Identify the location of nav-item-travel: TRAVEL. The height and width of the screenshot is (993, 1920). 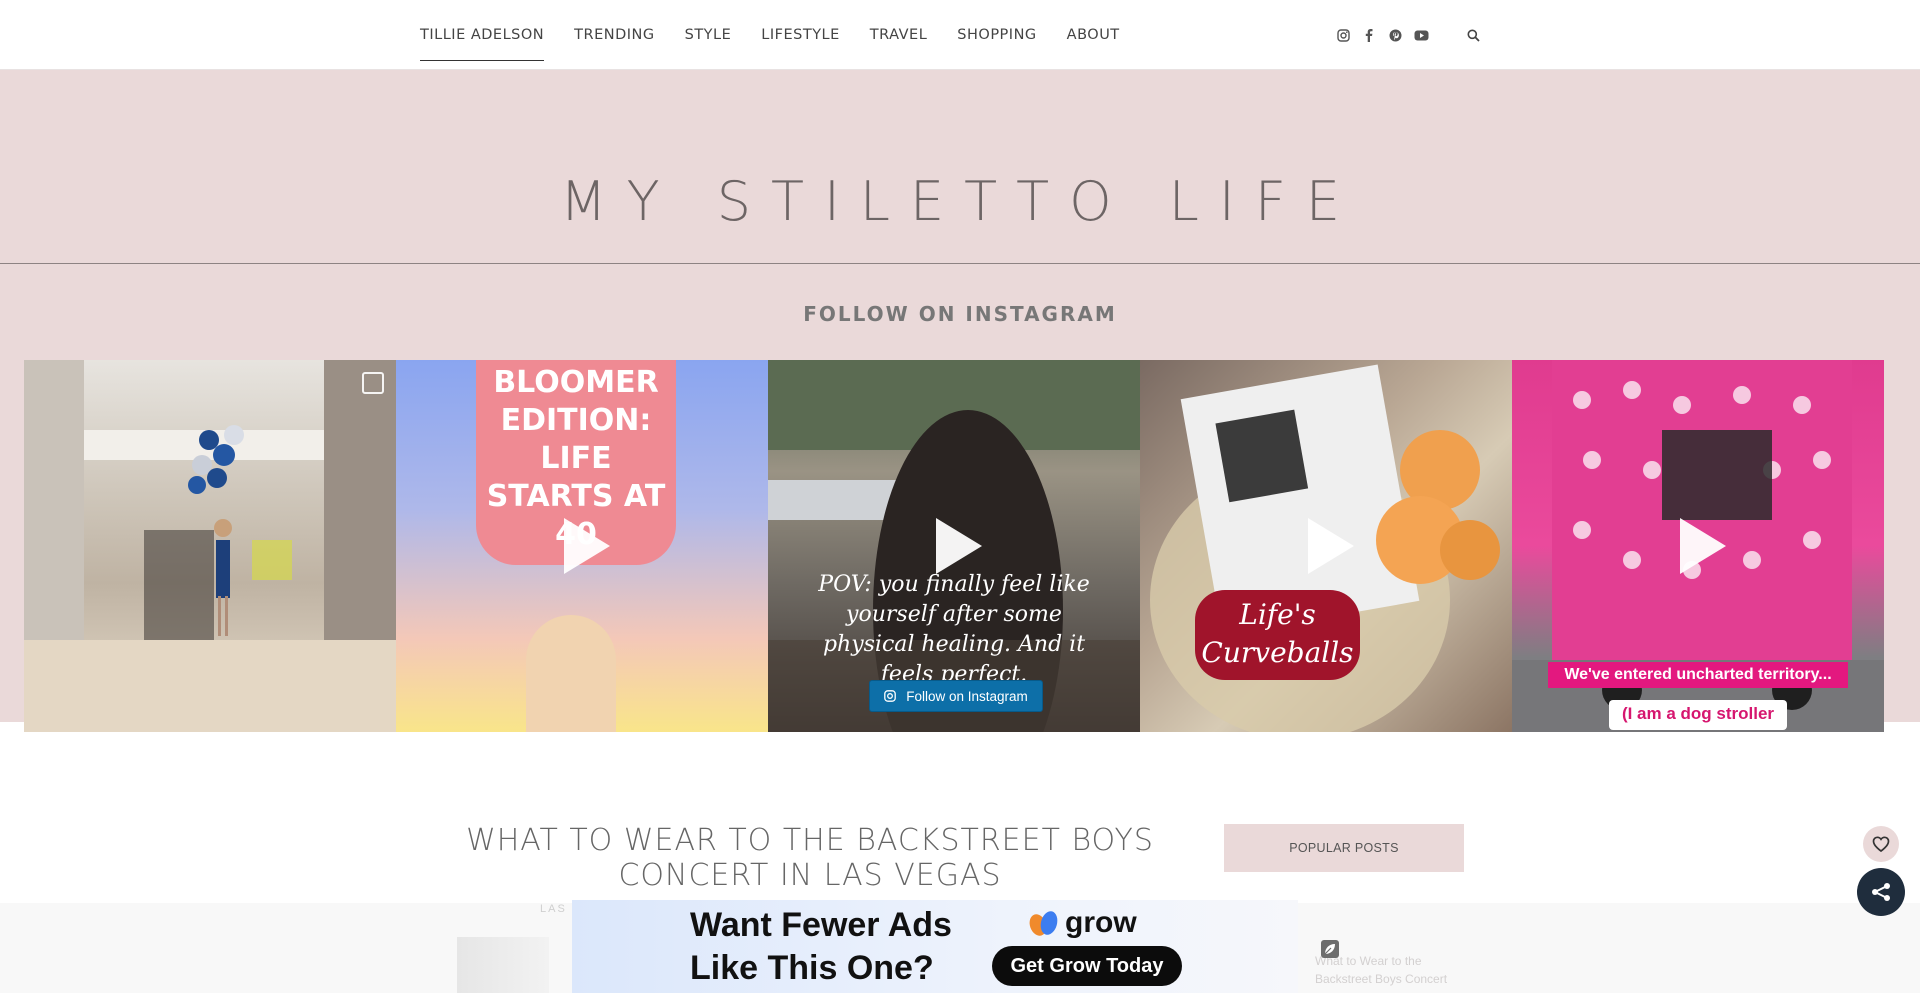
(899, 35).